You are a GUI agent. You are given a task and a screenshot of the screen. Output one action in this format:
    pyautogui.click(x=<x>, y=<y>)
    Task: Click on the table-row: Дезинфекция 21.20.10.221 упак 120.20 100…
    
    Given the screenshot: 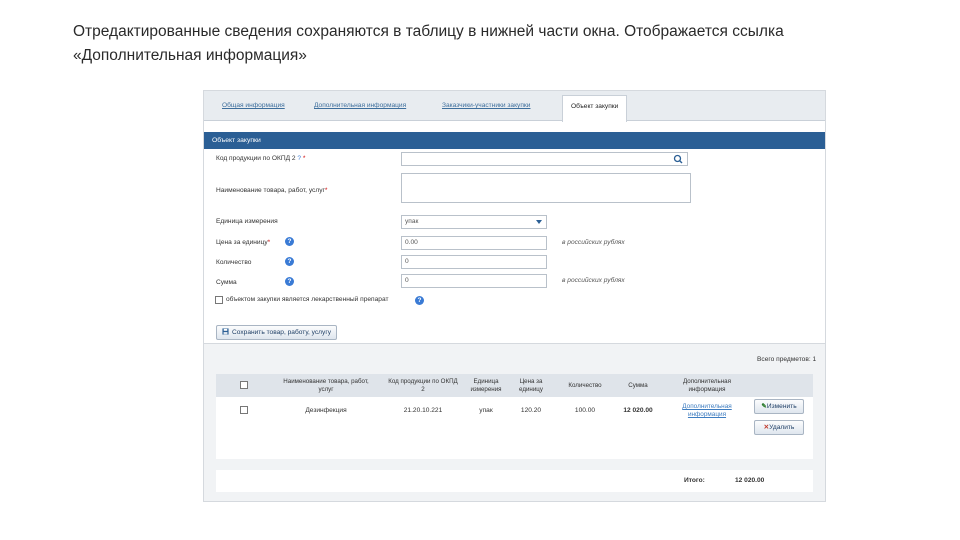 What is the action you would take?
    pyautogui.click(x=514, y=428)
    